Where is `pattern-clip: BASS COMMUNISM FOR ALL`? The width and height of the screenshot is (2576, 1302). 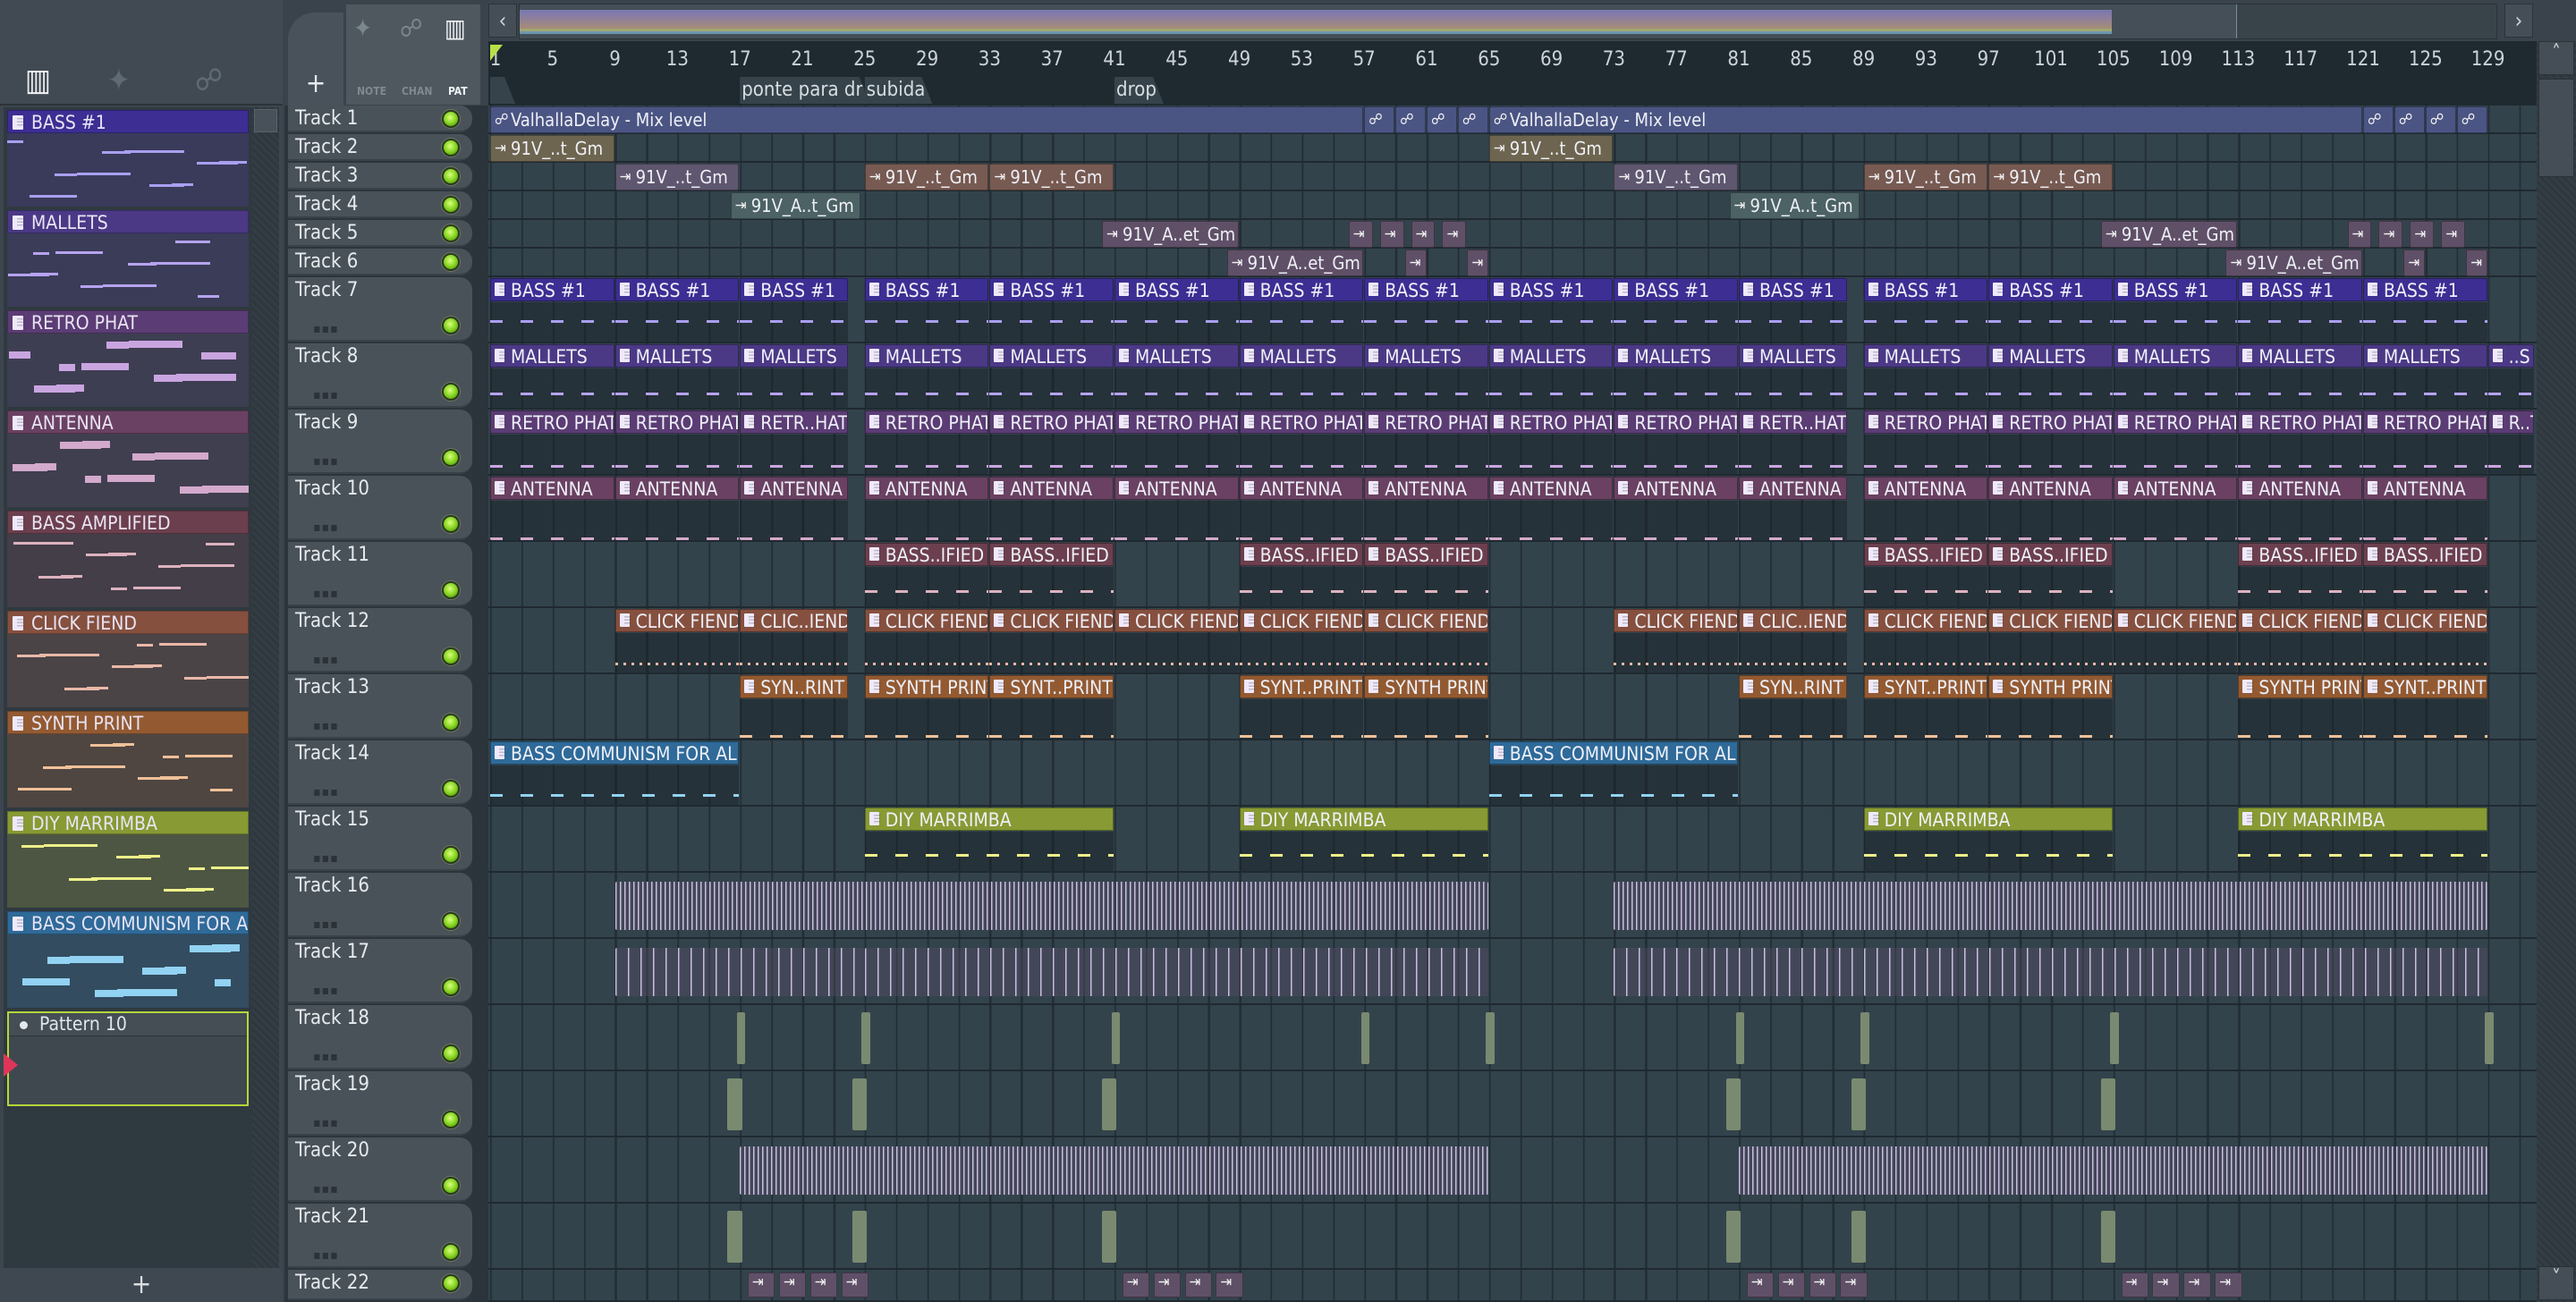 pattern-clip: BASS COMMUNISM FOR ALL is located at coordinates (615, 773).